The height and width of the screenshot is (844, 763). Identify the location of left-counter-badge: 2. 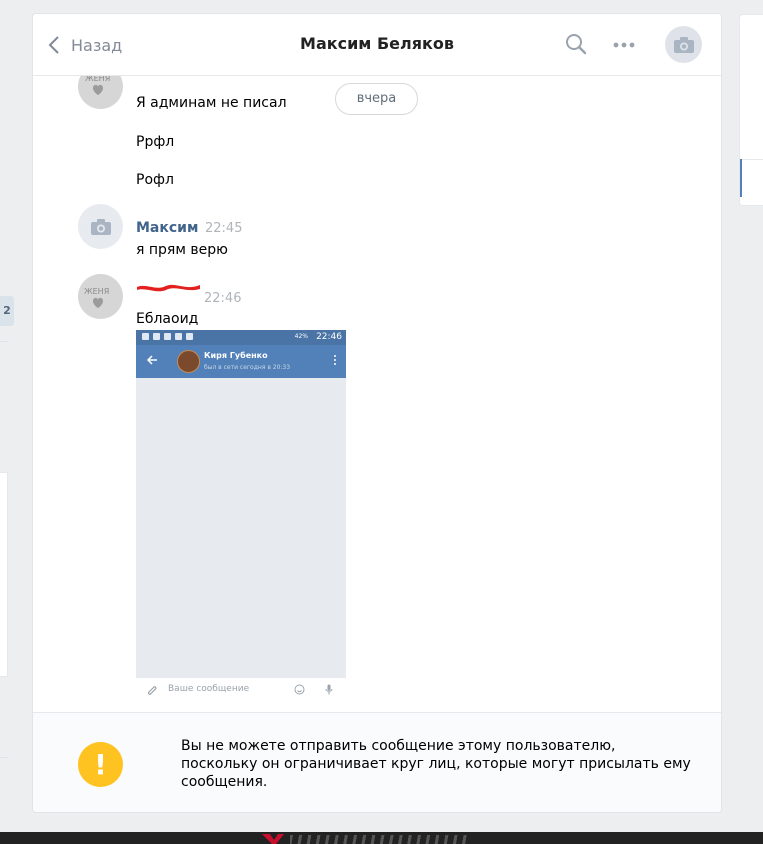
(7, 311).